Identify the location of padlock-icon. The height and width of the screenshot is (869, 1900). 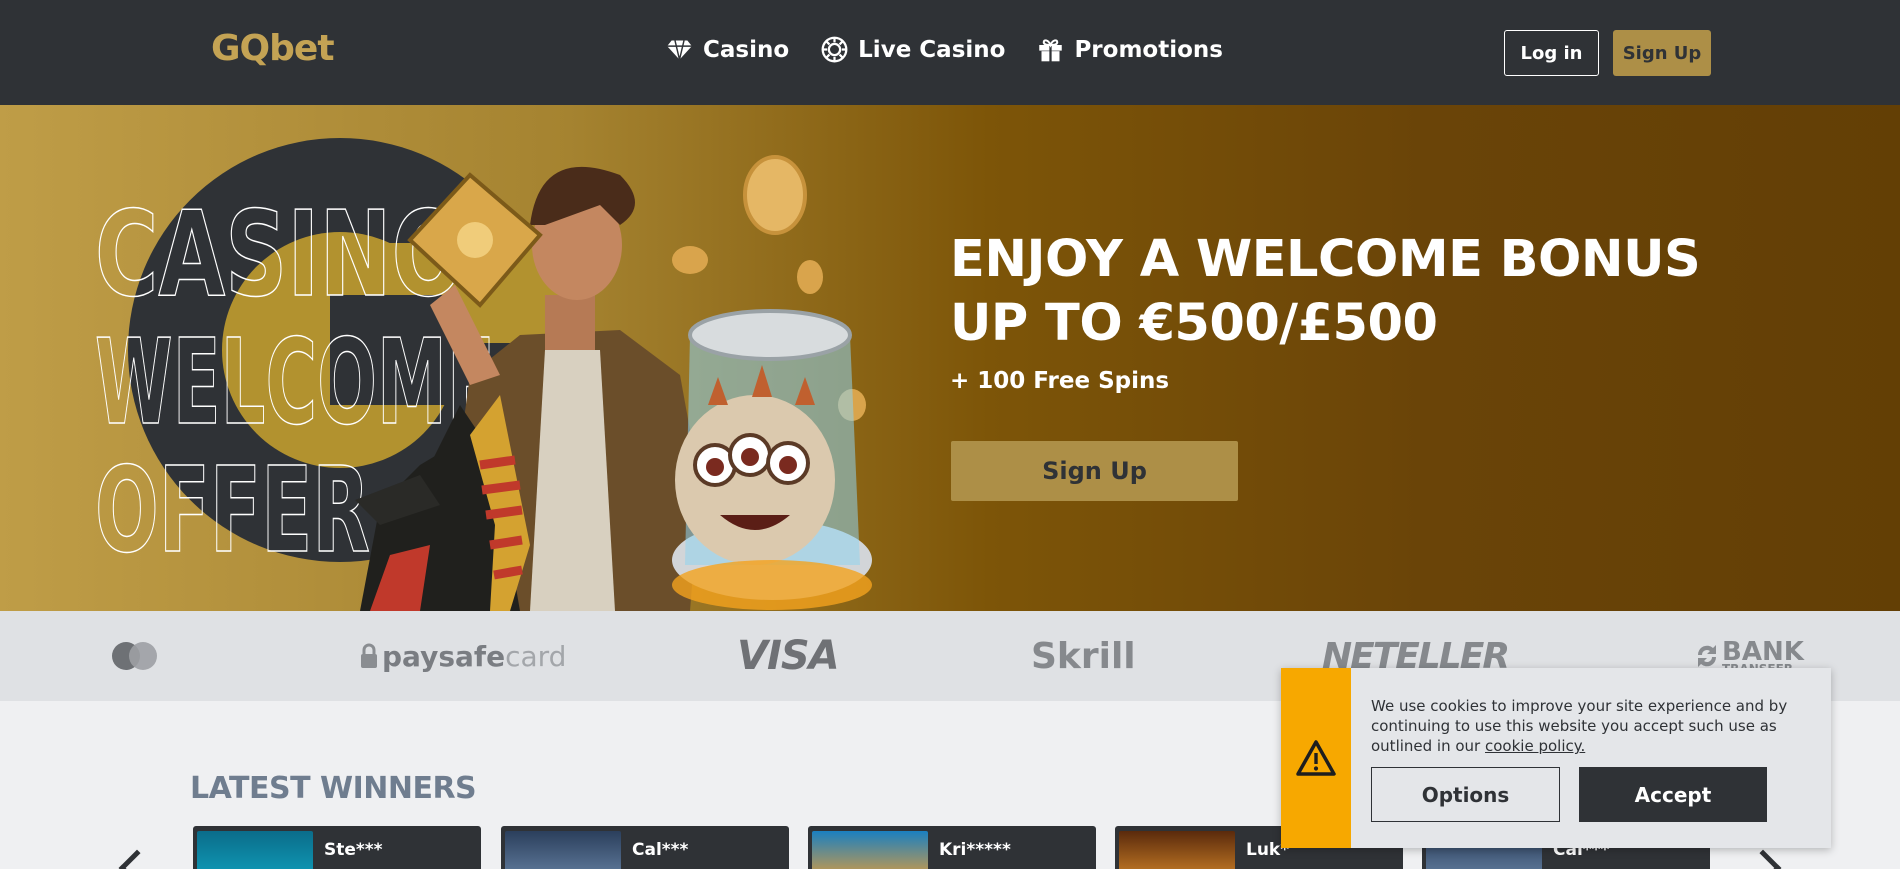
(369, 655).